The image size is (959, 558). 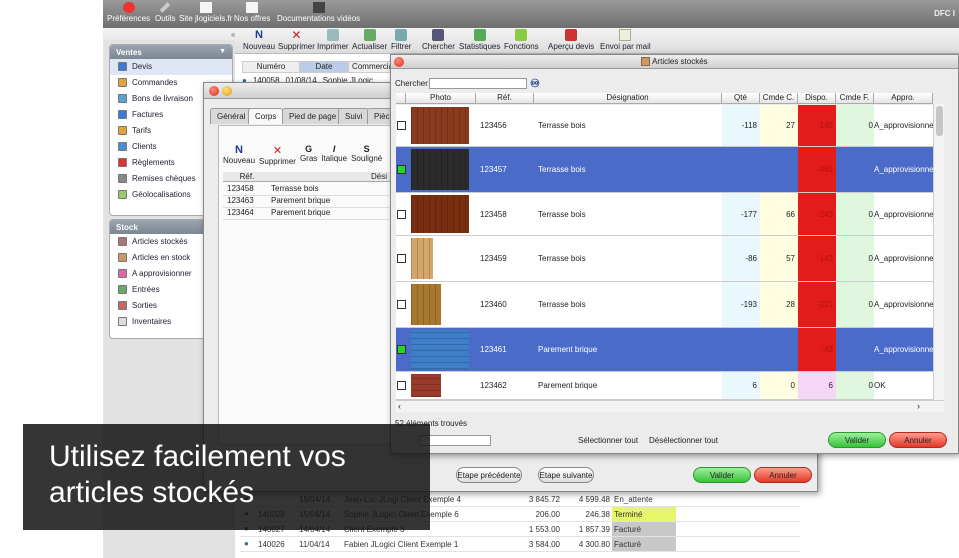 I want to click on corps-nouveau-button: N Nouveau, so click(x=239, y=155).